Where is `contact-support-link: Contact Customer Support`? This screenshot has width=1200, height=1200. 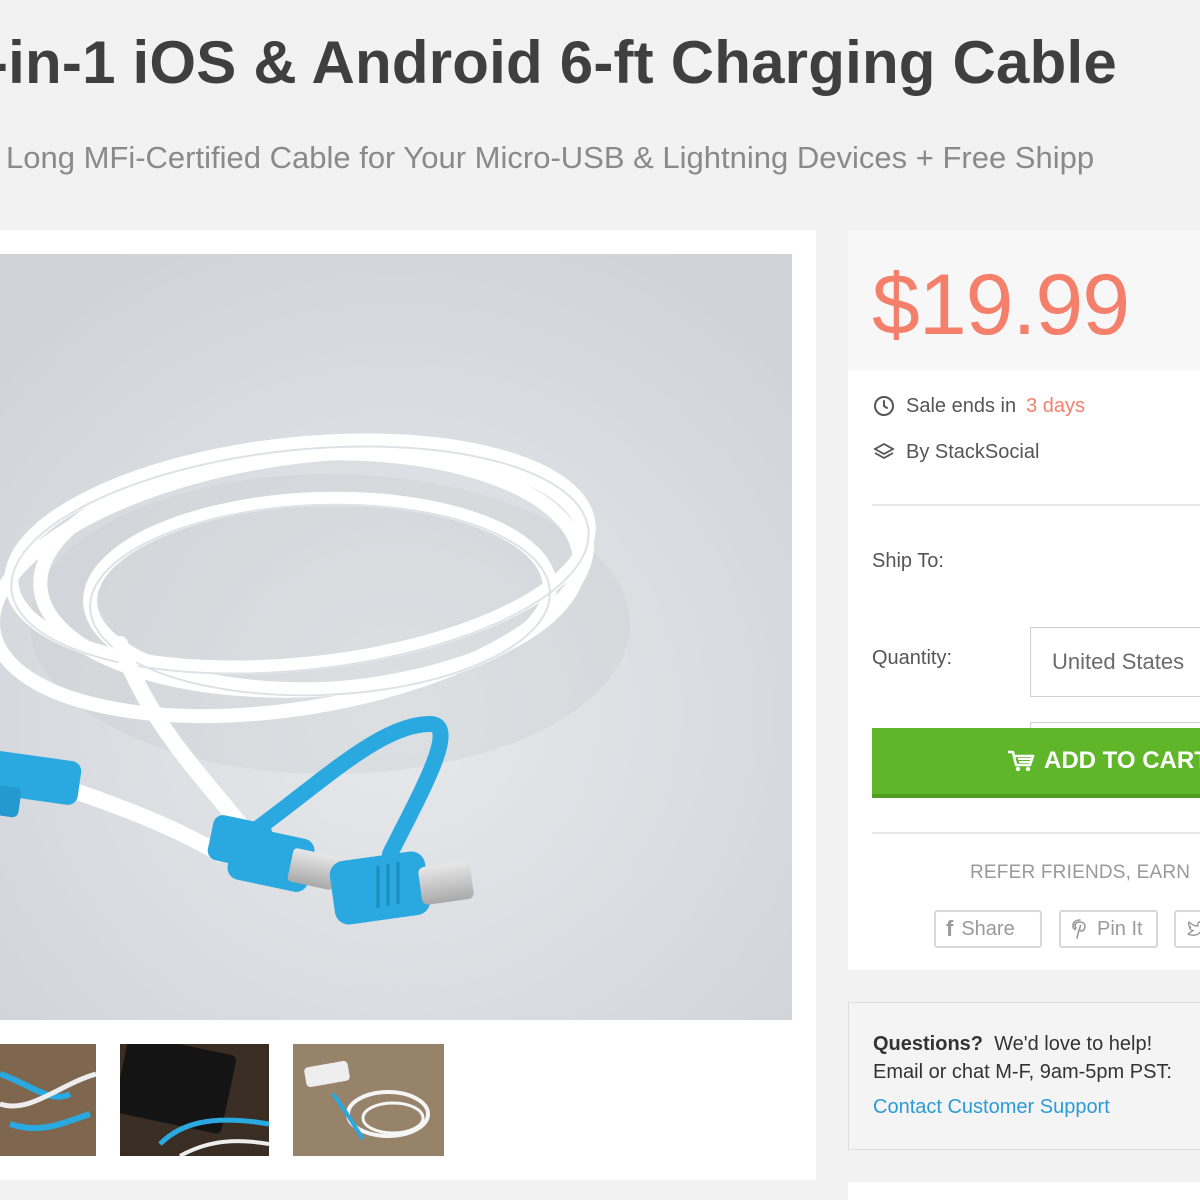
contact-support-link: Contact Customer Support is located at coordinates (991, 1107).